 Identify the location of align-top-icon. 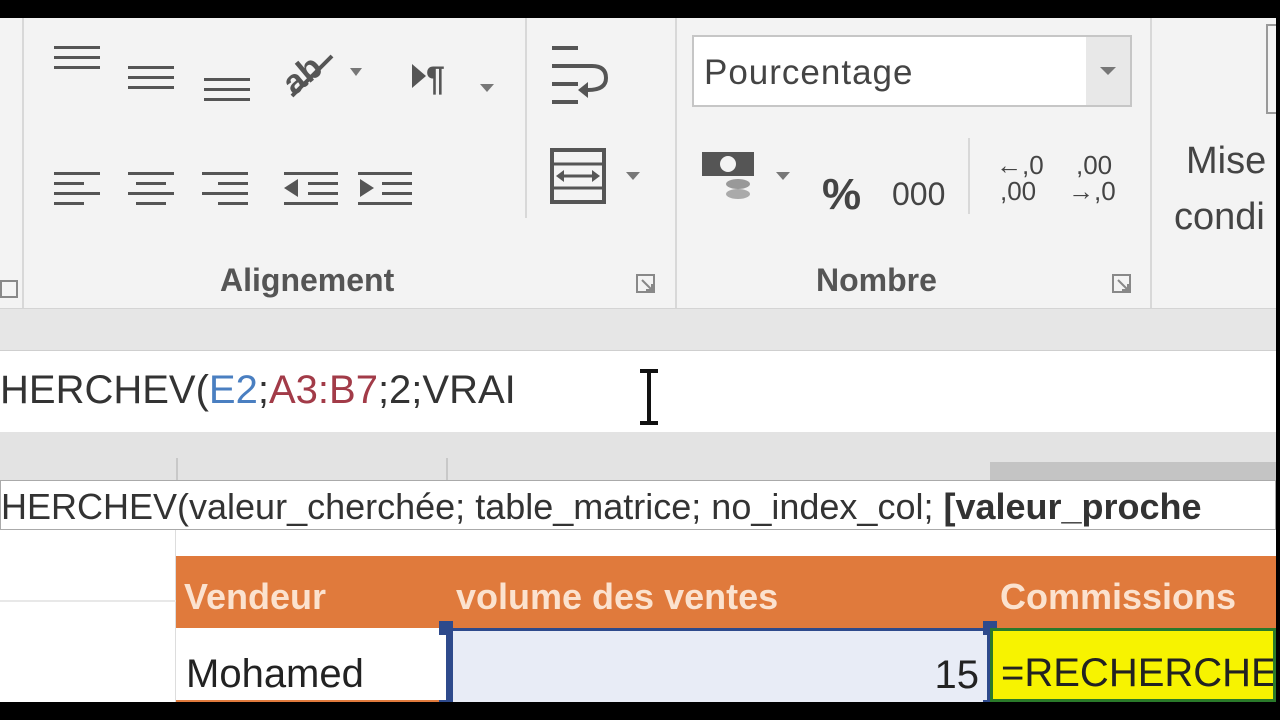
(77, 64).